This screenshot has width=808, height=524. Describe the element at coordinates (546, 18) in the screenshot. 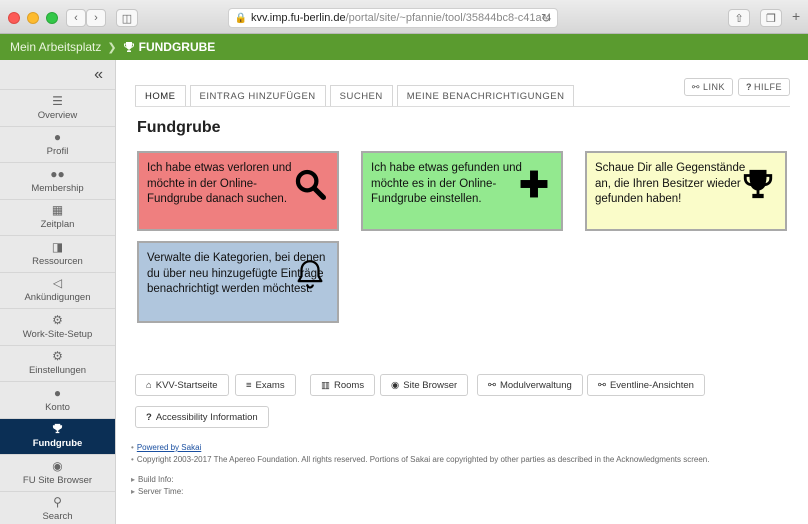

I see `reload-icon: ↻` at that location.